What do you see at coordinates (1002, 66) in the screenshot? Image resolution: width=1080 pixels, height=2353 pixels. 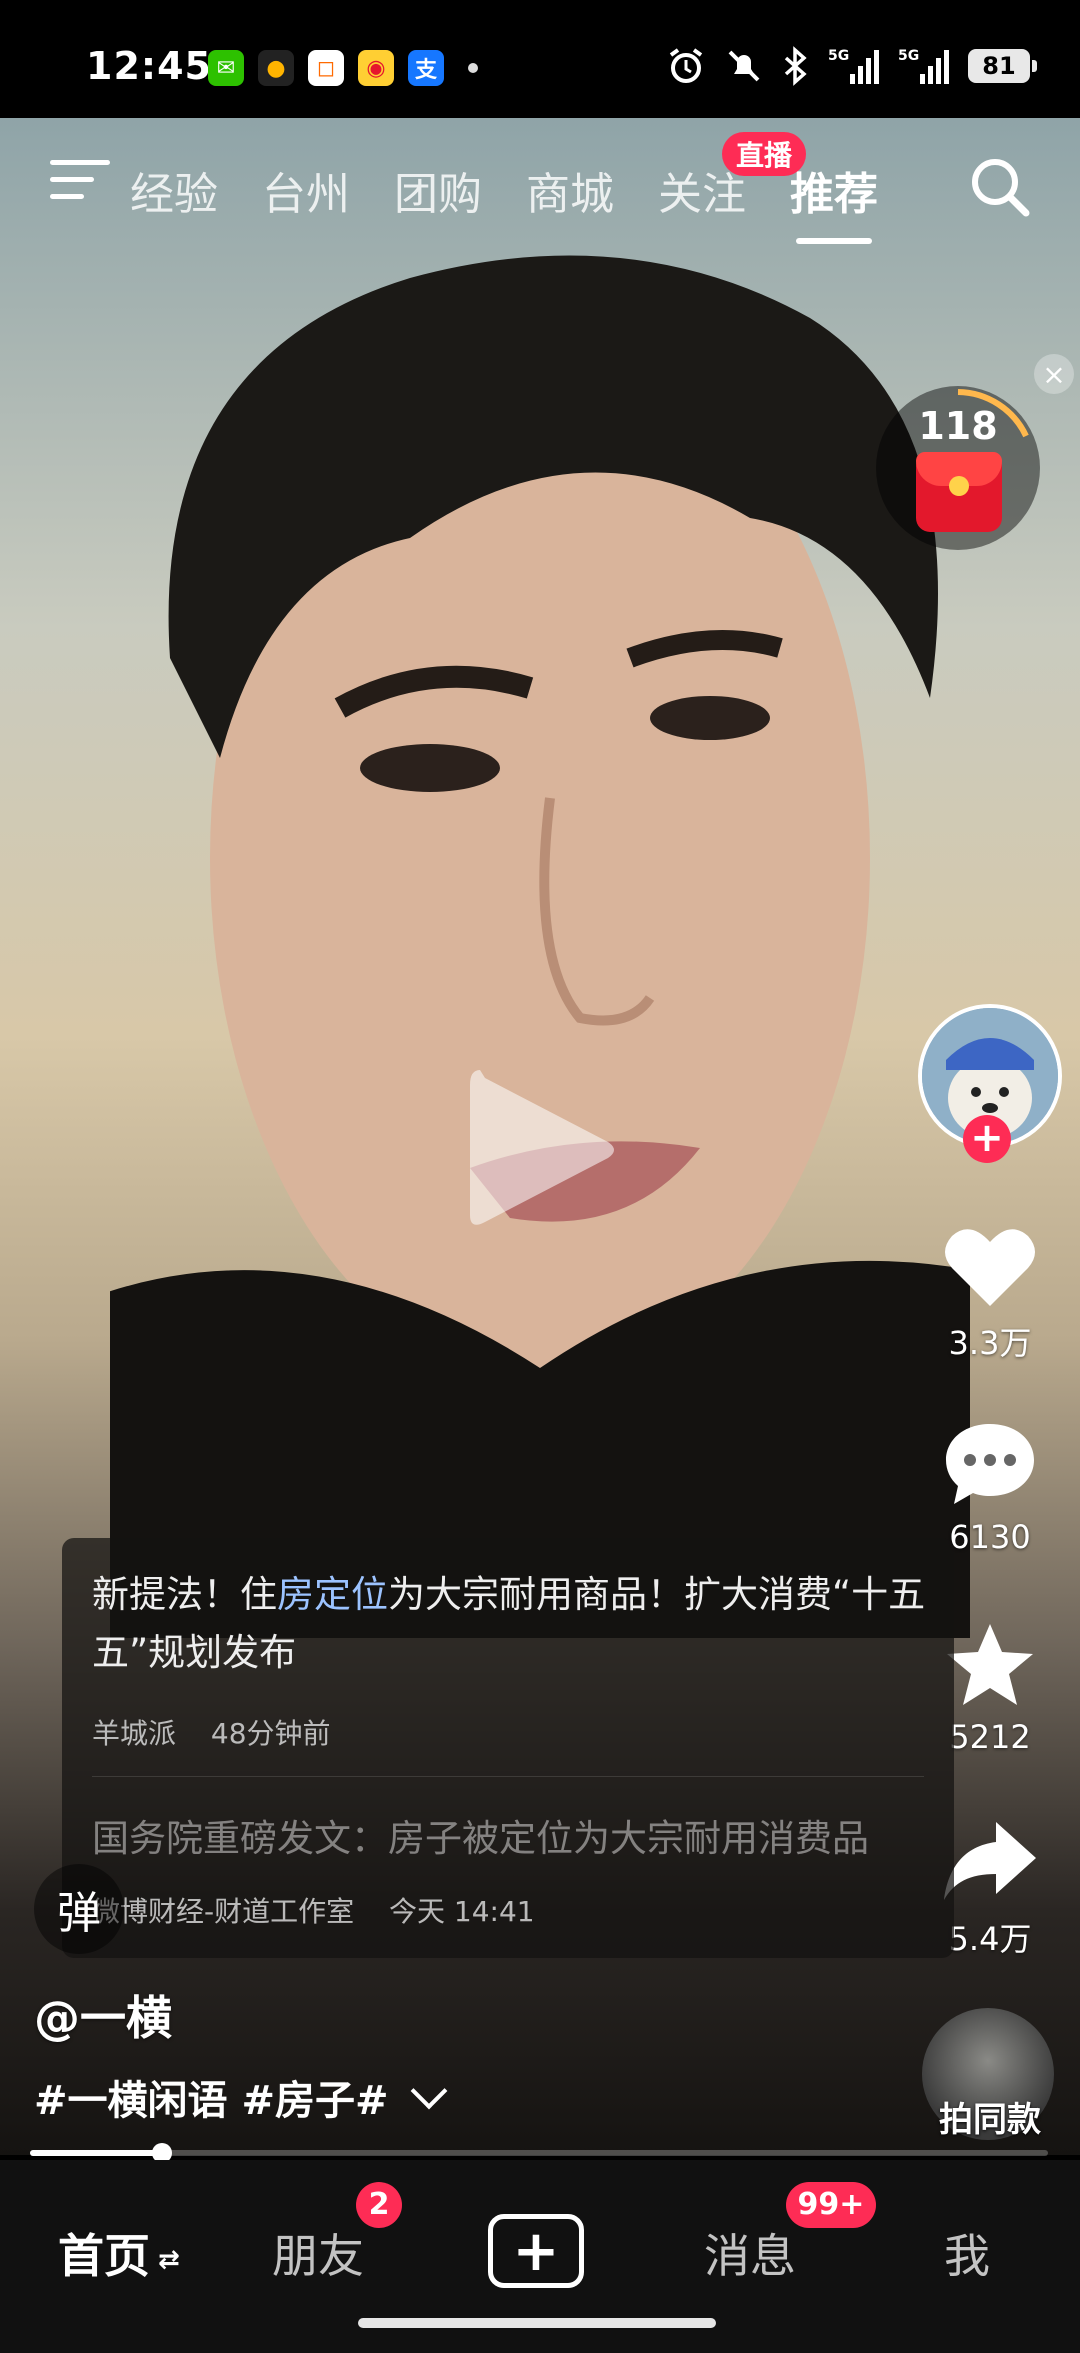 I see `battery-indicator: 81` at bounding box center [1002, 66].